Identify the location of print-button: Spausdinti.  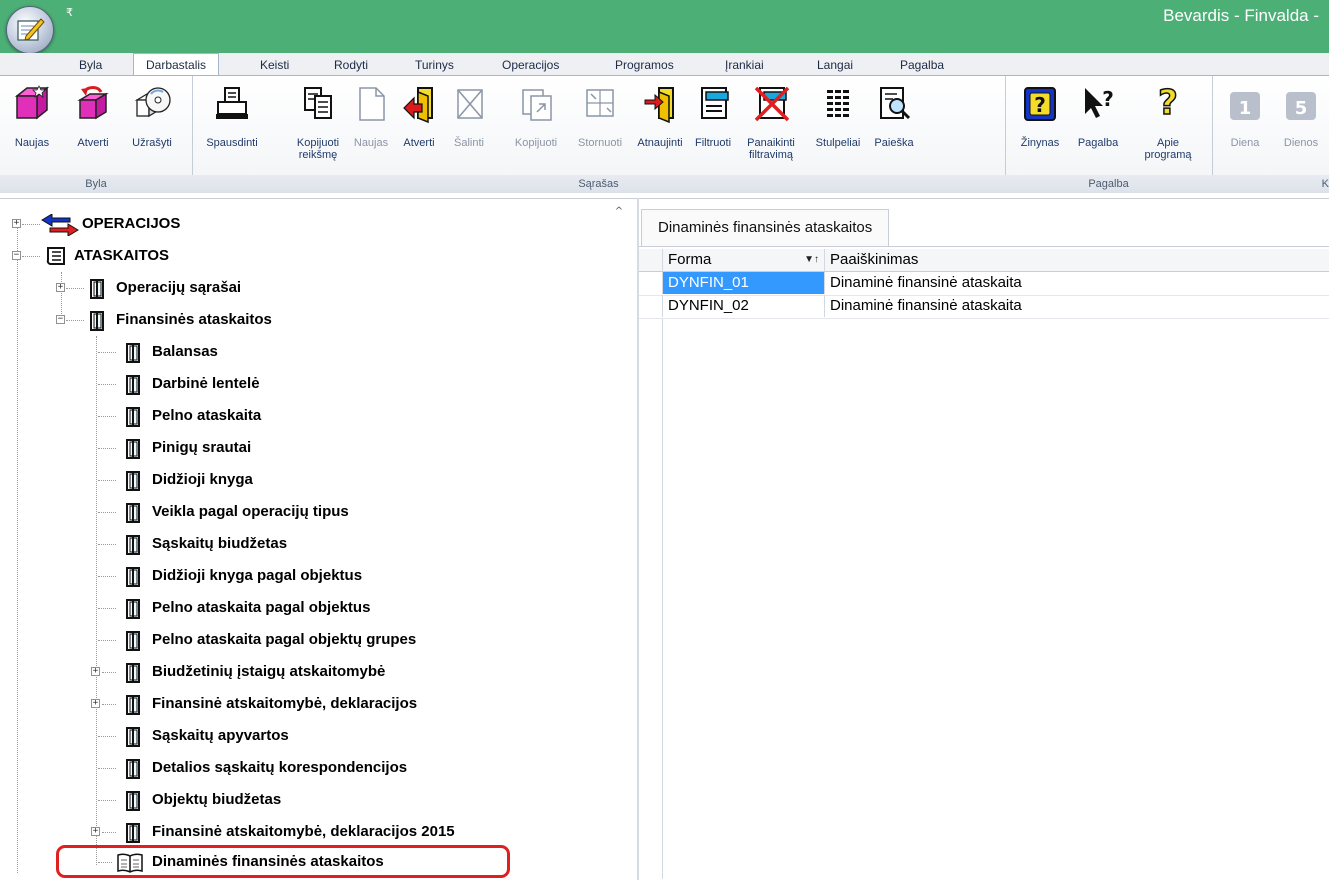
(232, 125).